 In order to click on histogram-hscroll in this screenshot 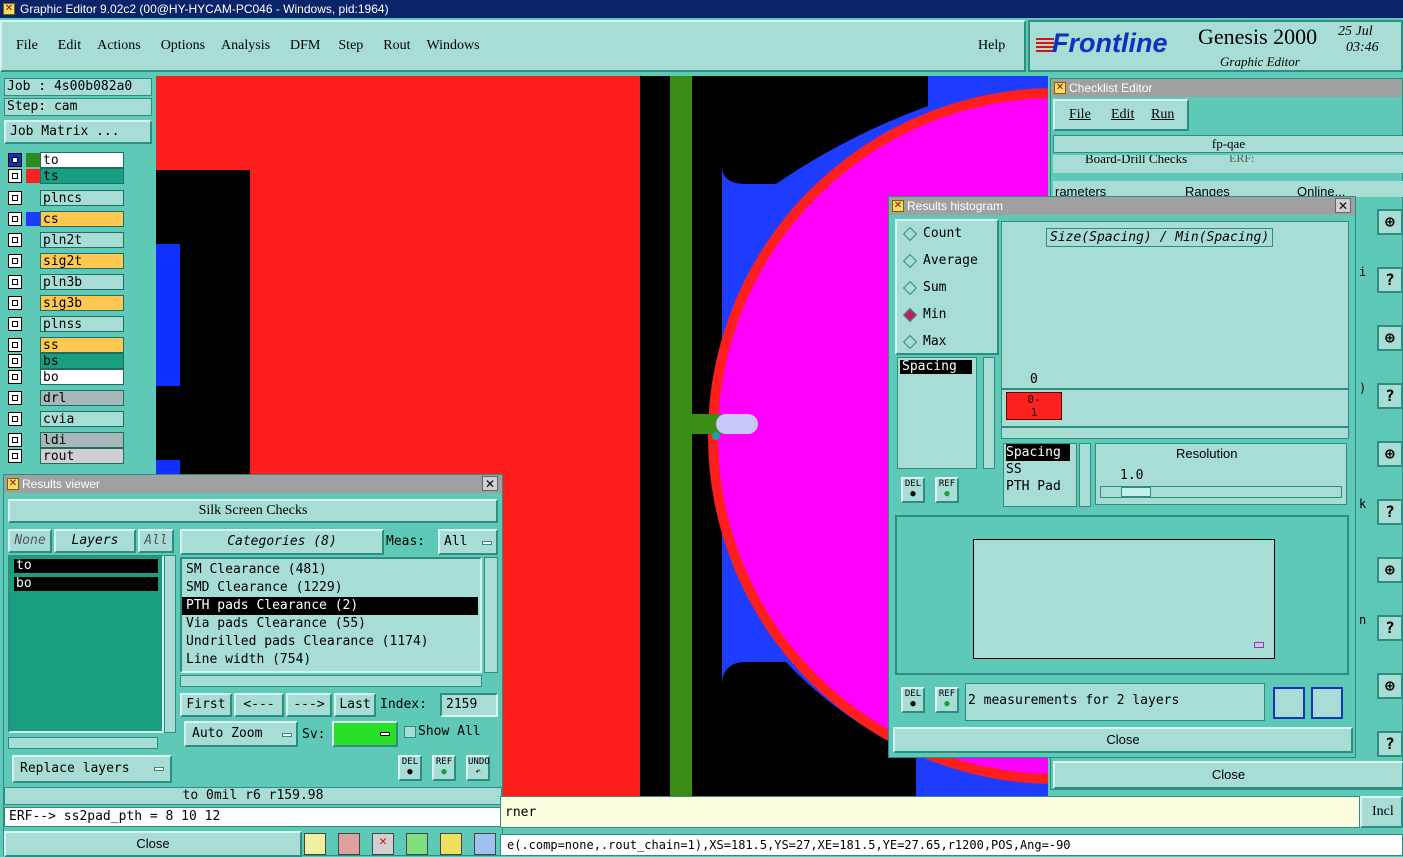, I will do `click(1175, 433)`.